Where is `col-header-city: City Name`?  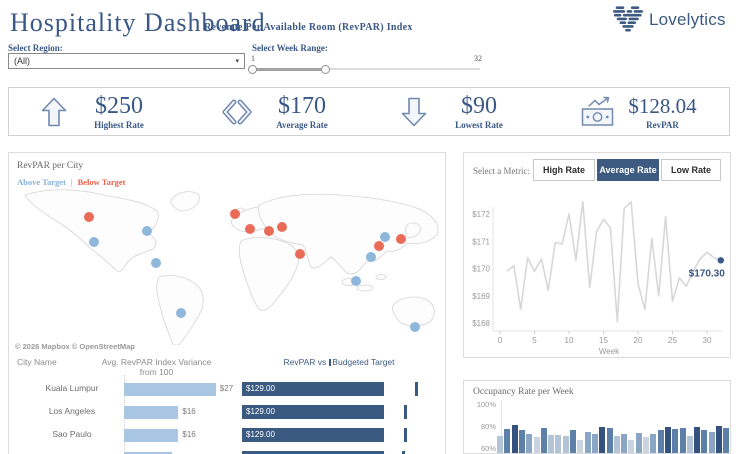 col-header-city: City Name is located at coordinates (37, 362).